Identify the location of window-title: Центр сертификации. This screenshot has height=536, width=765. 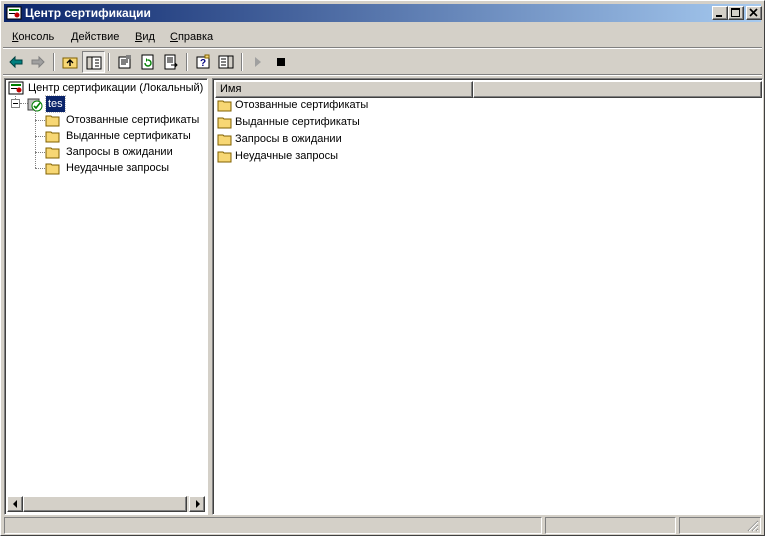
(88, 13).